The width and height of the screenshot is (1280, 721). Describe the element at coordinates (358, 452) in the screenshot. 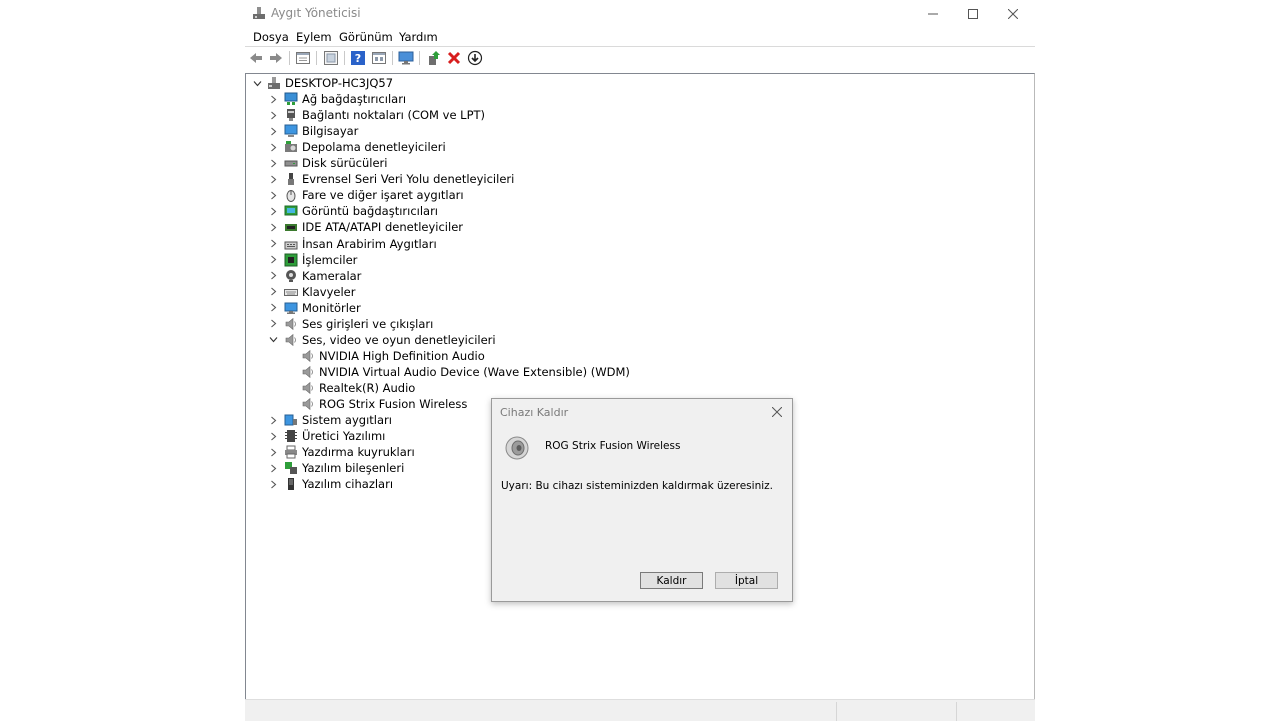

I see `tree-item-label: Yazdırma kuyrukları` at that location.